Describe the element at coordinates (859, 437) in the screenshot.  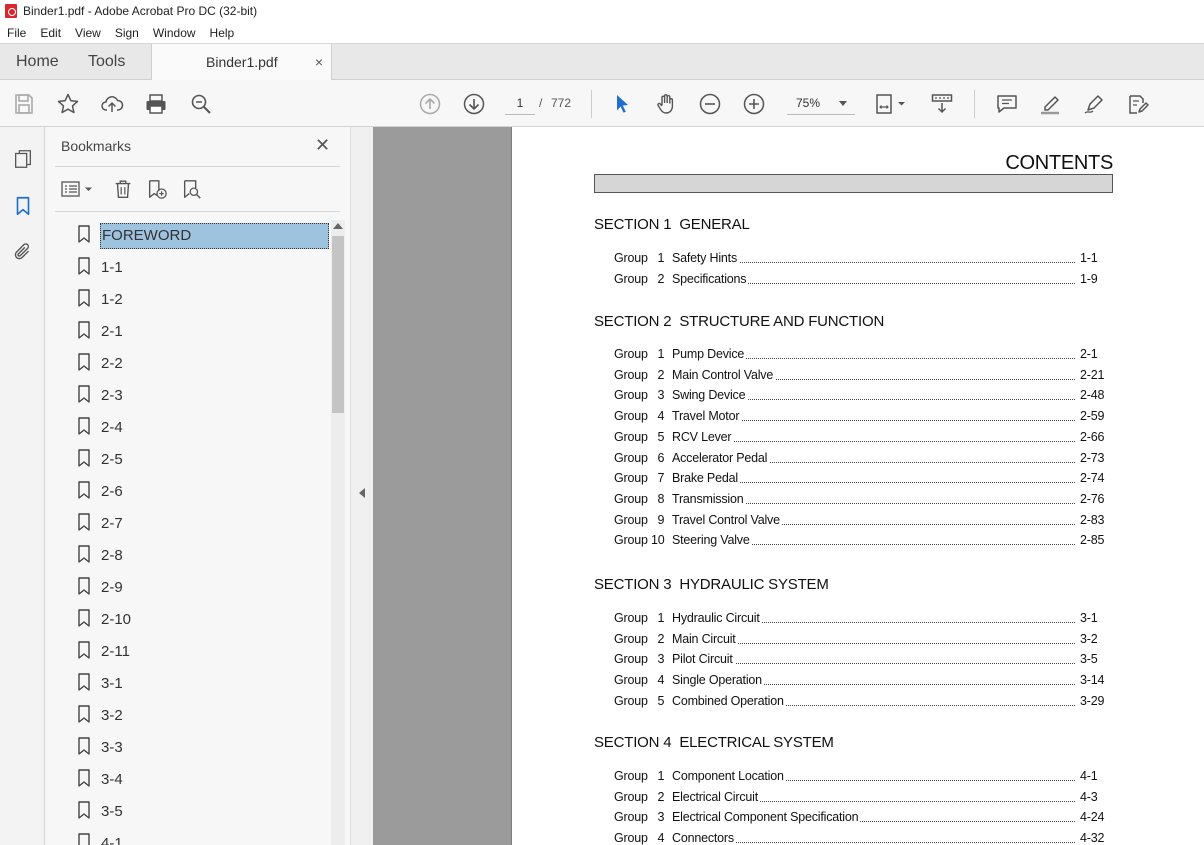
I see `toc-entry: Group 5 RCV Lever 2-66` at that location.